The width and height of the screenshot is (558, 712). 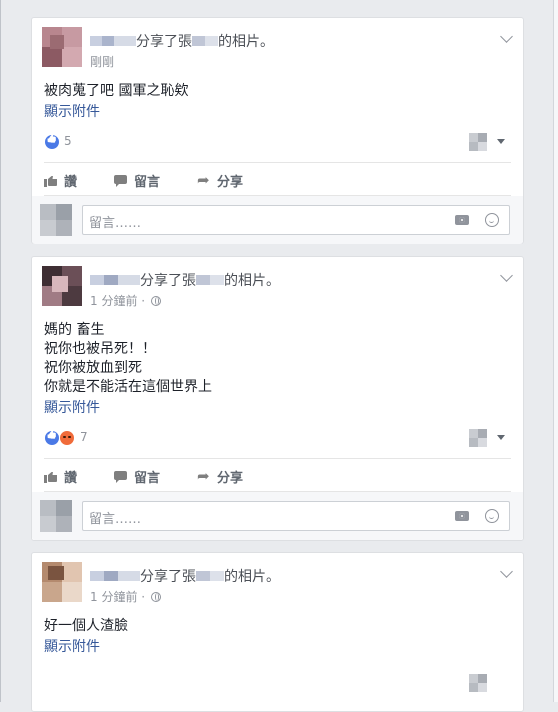 What do you see at coordinates (93, 368) in the screenshot?
I see `post-text-line: 祝你被放血到死` at bounding box center [93, 368].